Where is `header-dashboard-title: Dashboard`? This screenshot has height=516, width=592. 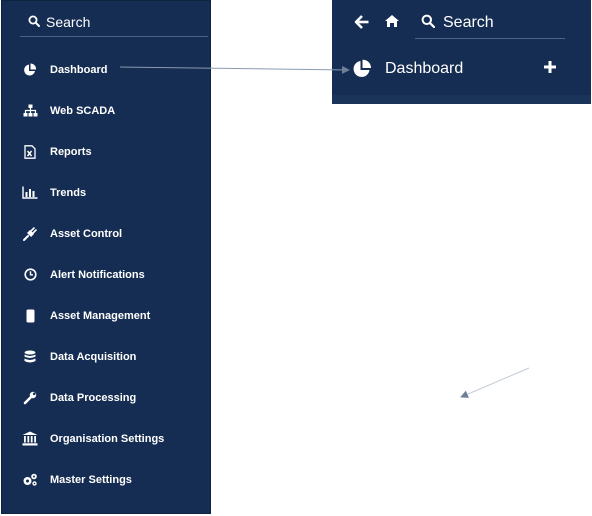 header-dashboard-title: Dashboard is located at coordinates (424, 68).